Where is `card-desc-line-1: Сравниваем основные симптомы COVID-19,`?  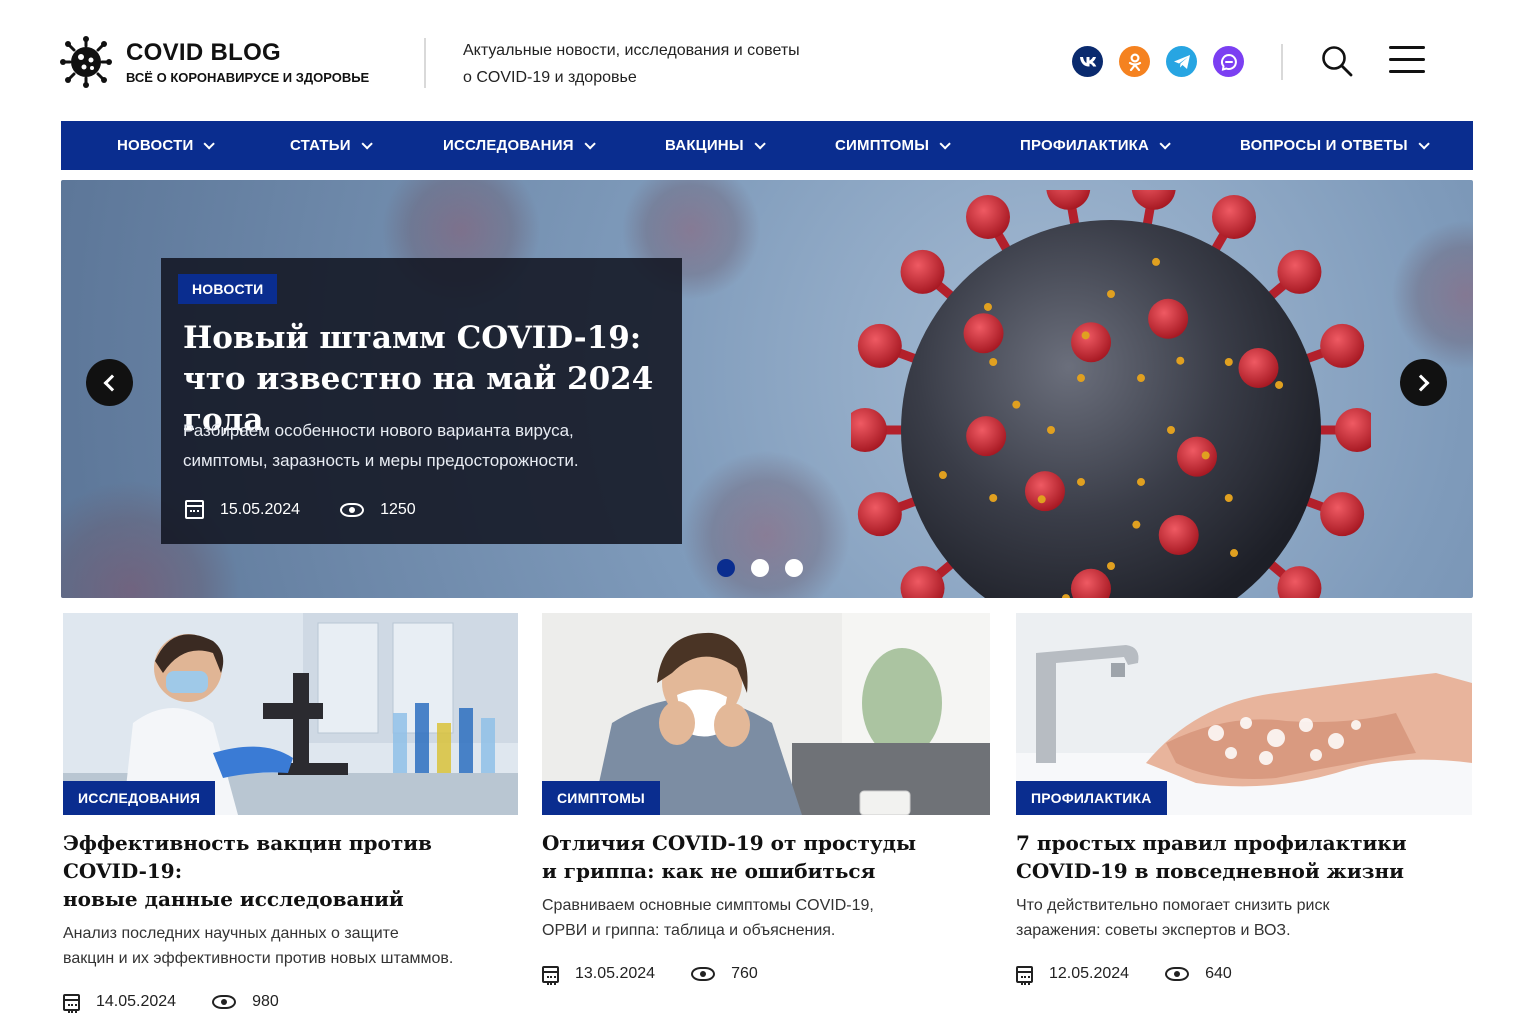
card-desc-line-1: Сравниваем основные симптомы COVID-19, is located at coordinates (708, 905).